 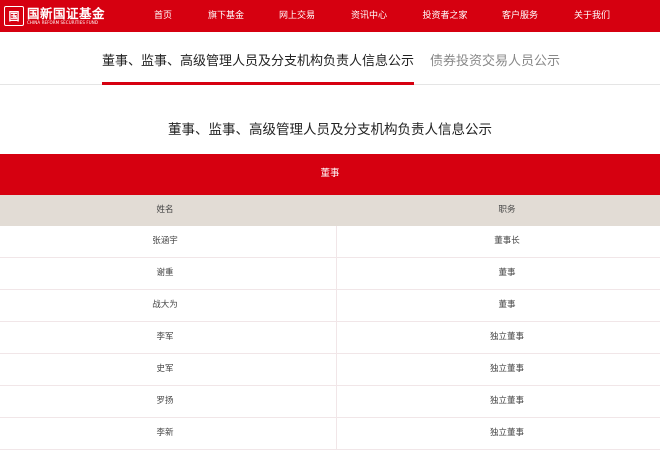 I want to click on brand-logo: 国 国新国证基金 CHINA REFORM SECURITIES FUND, so click(x=54, y=16).